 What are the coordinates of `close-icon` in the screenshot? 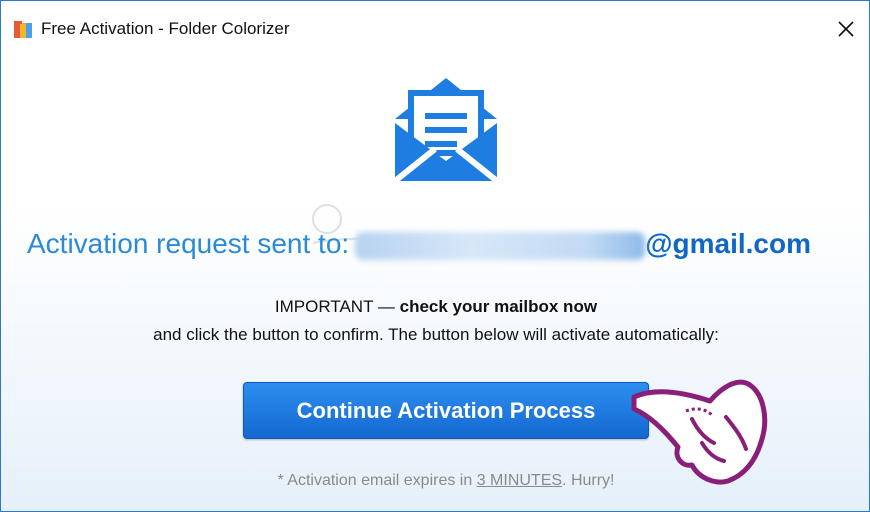 It's located at (846, 29).